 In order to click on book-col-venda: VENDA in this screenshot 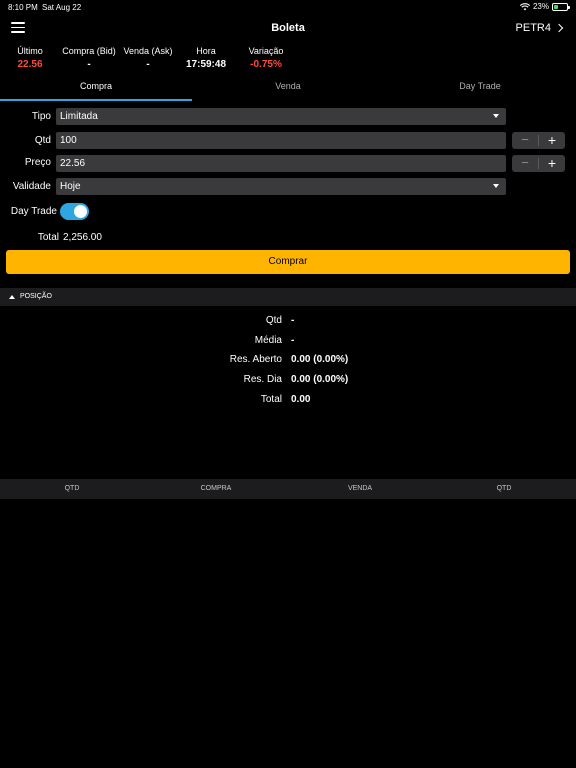, I will do `click(360, 488)`.